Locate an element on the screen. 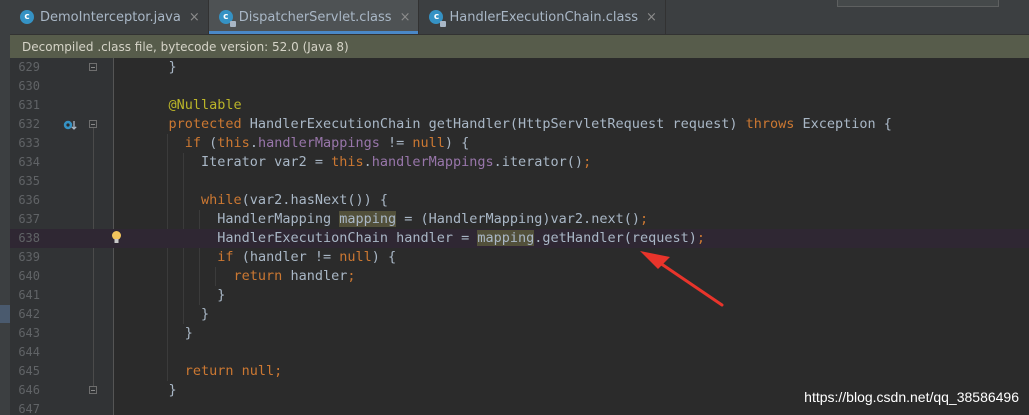 The width and height of the screenshot is (1029, 415). code-token: (handler != is located at coordinates (286, 257).